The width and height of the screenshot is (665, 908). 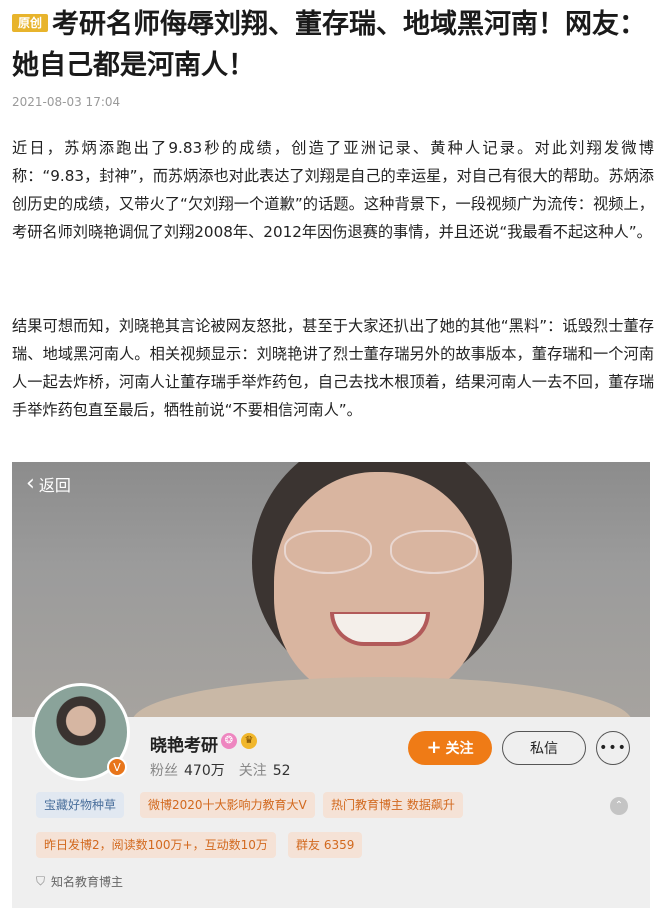 I want to click on original-badge: 原创, so click(x=30, y=23).